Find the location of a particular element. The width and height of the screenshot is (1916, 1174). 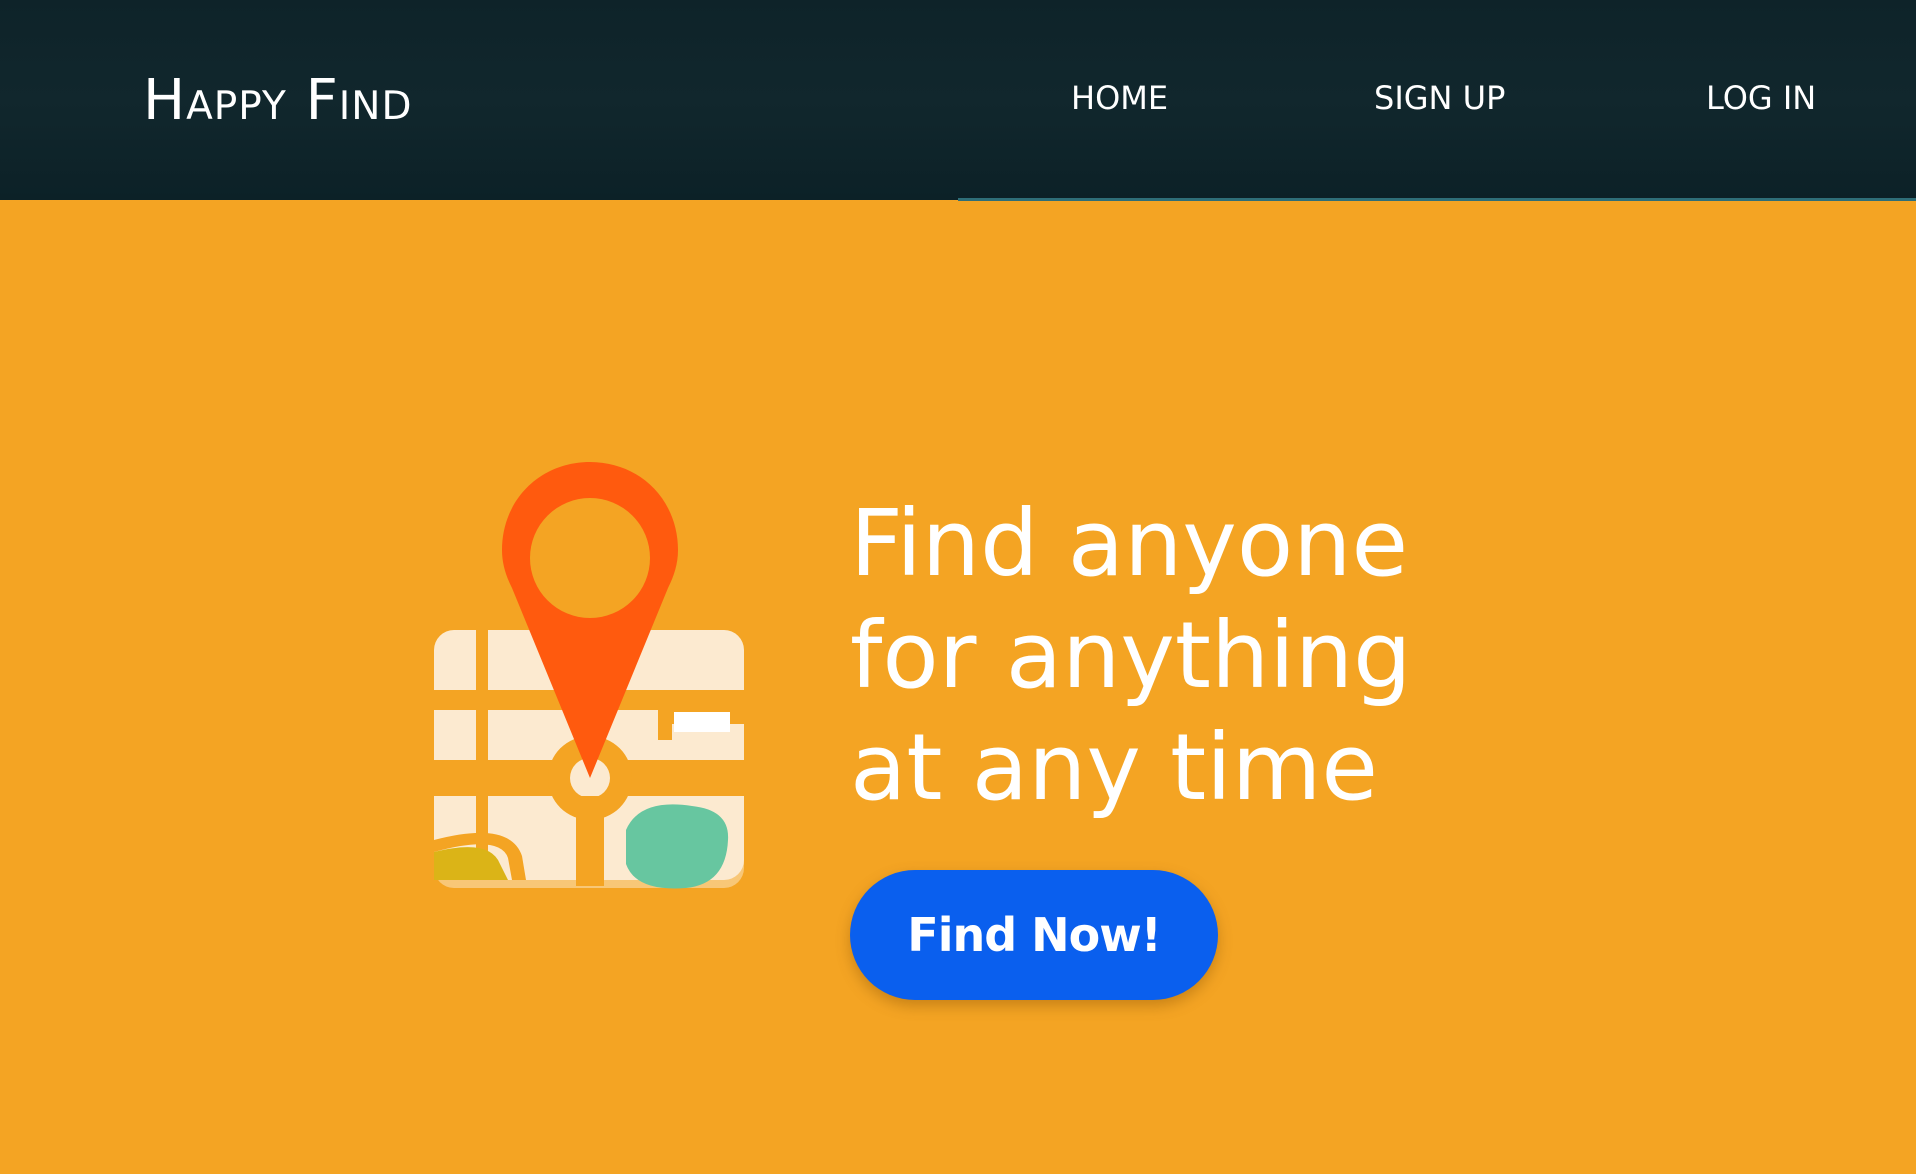

nav-active-underline is located at coordinates (1437, 199).